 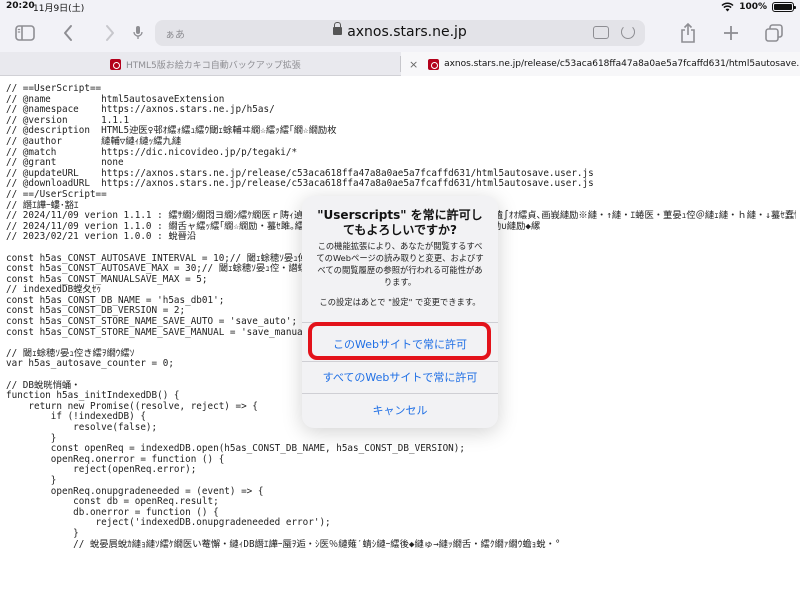 I want to click on sidebar-icon, so click(x=25, y=33).